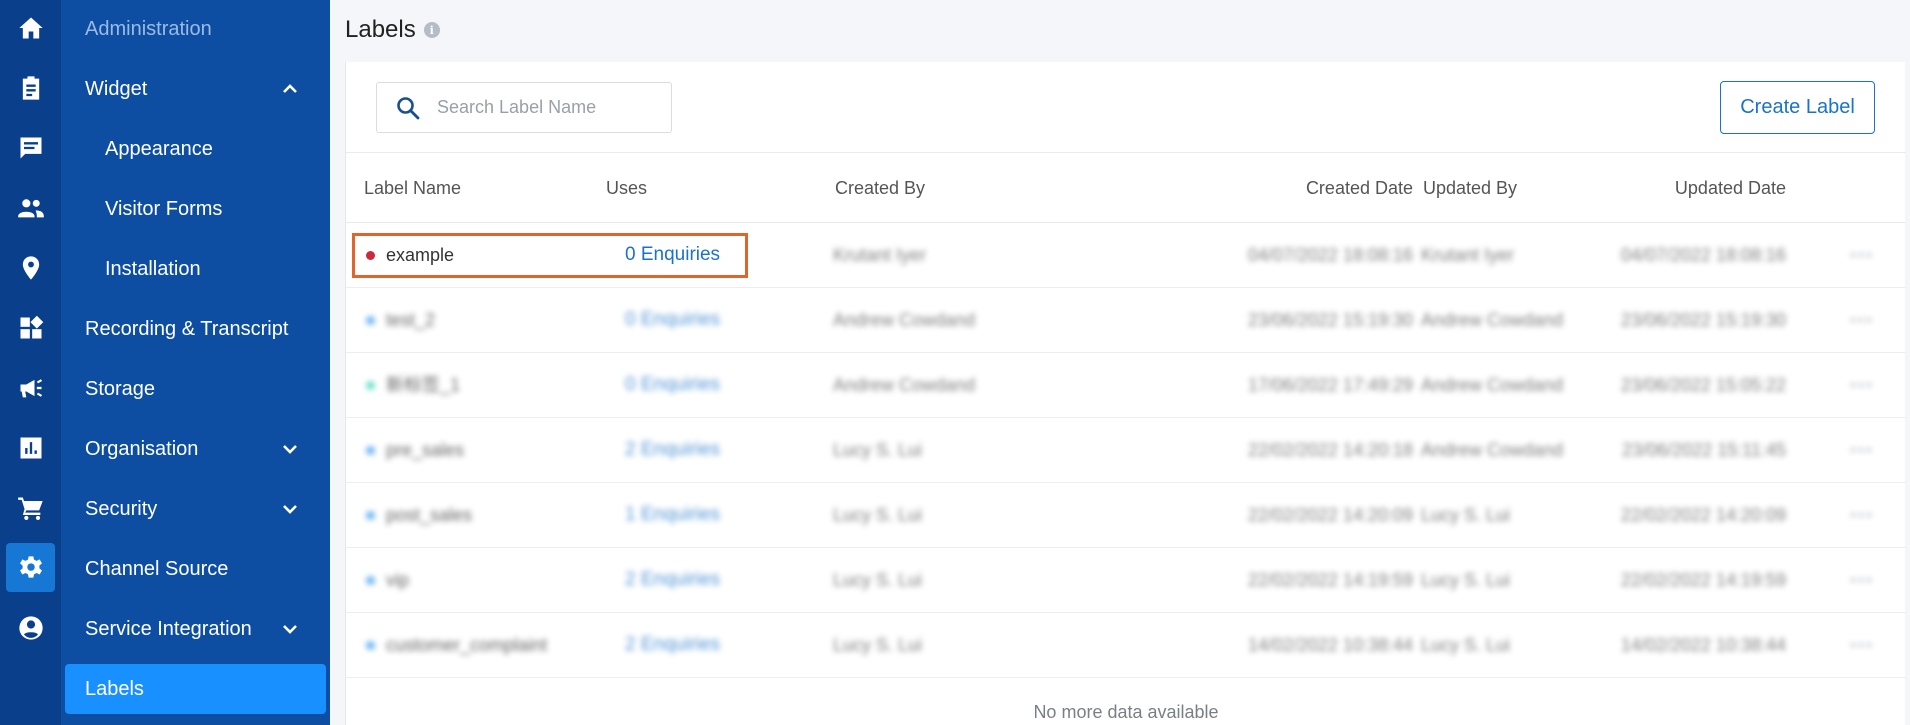 The image size is (1910, 725). What do you see at coordinates (627, 188) in the screenshot?
I see `column-header-uses: Uses` at bounding box center [627, 188].